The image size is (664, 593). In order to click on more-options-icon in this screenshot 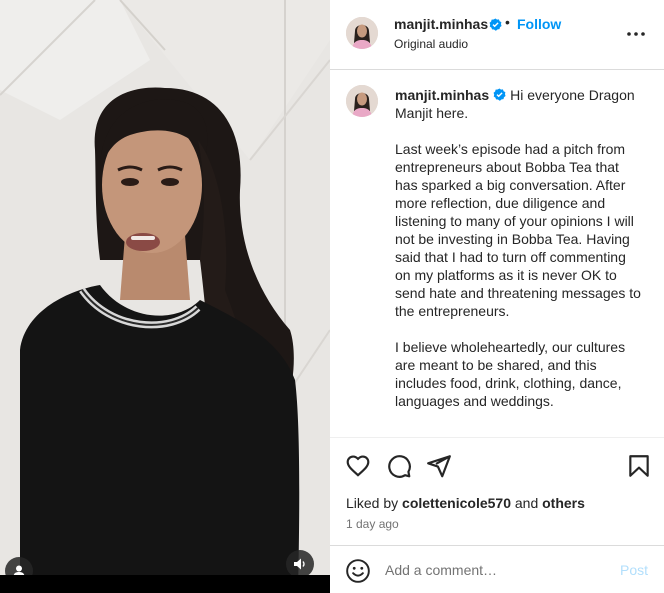, I will do `click(636, 34)`.